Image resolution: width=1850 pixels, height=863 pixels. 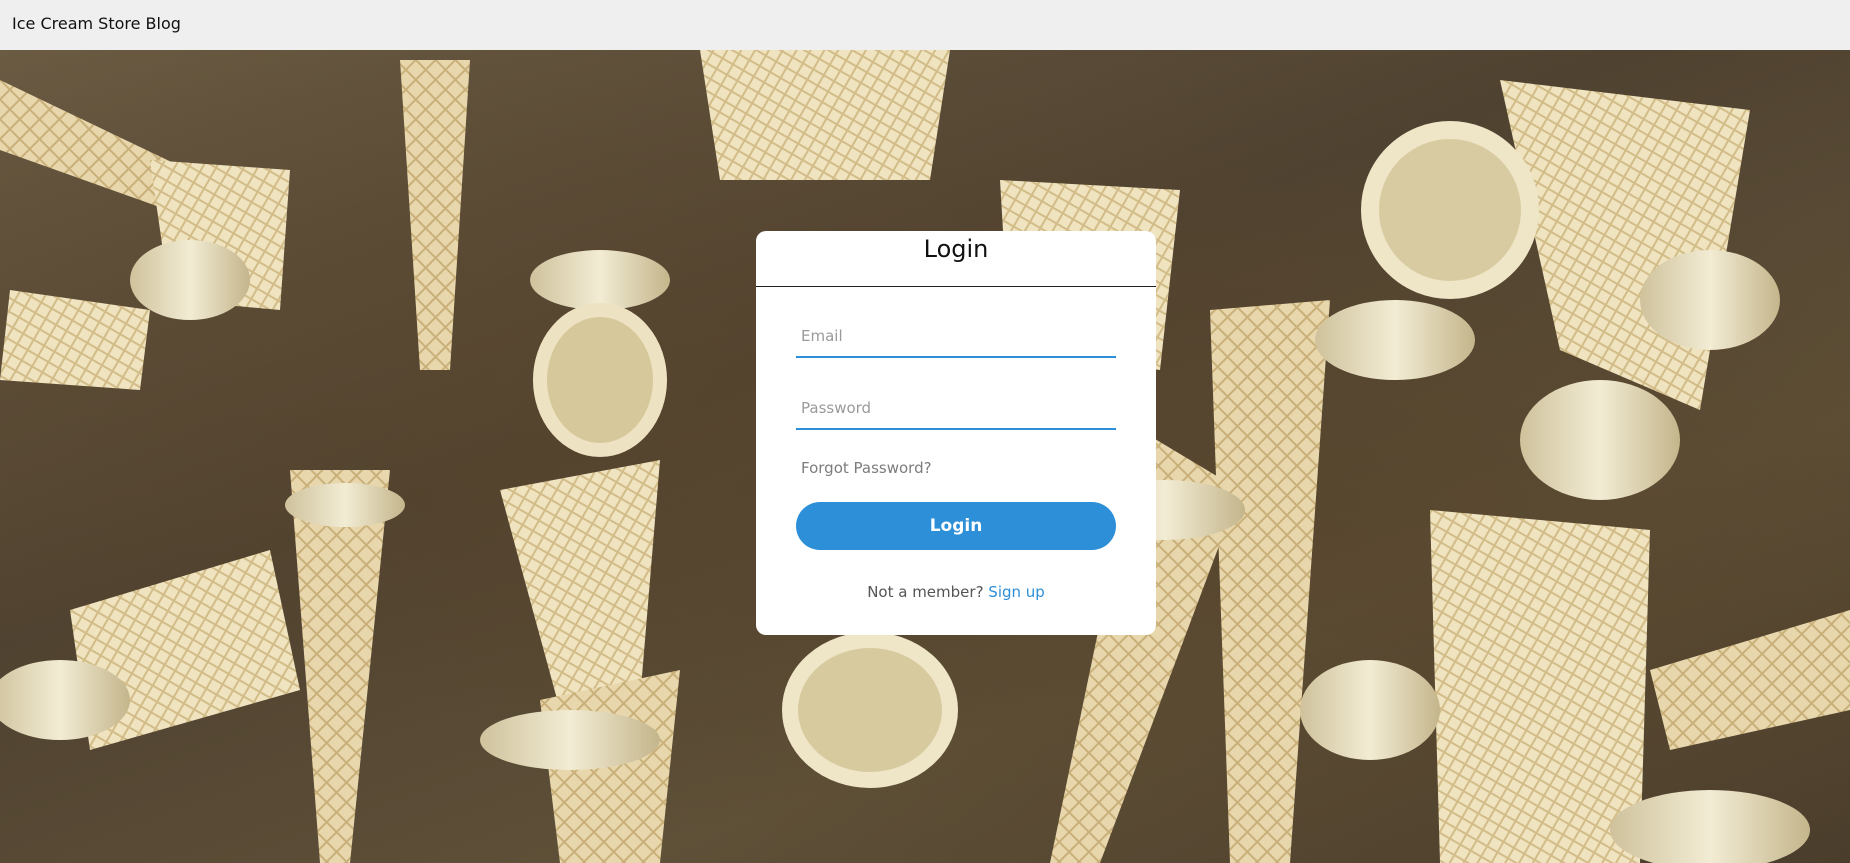 What do you see at coordinates (956, 408) in the screenshot?
I see `password-input` at bounding box center [956, 408].